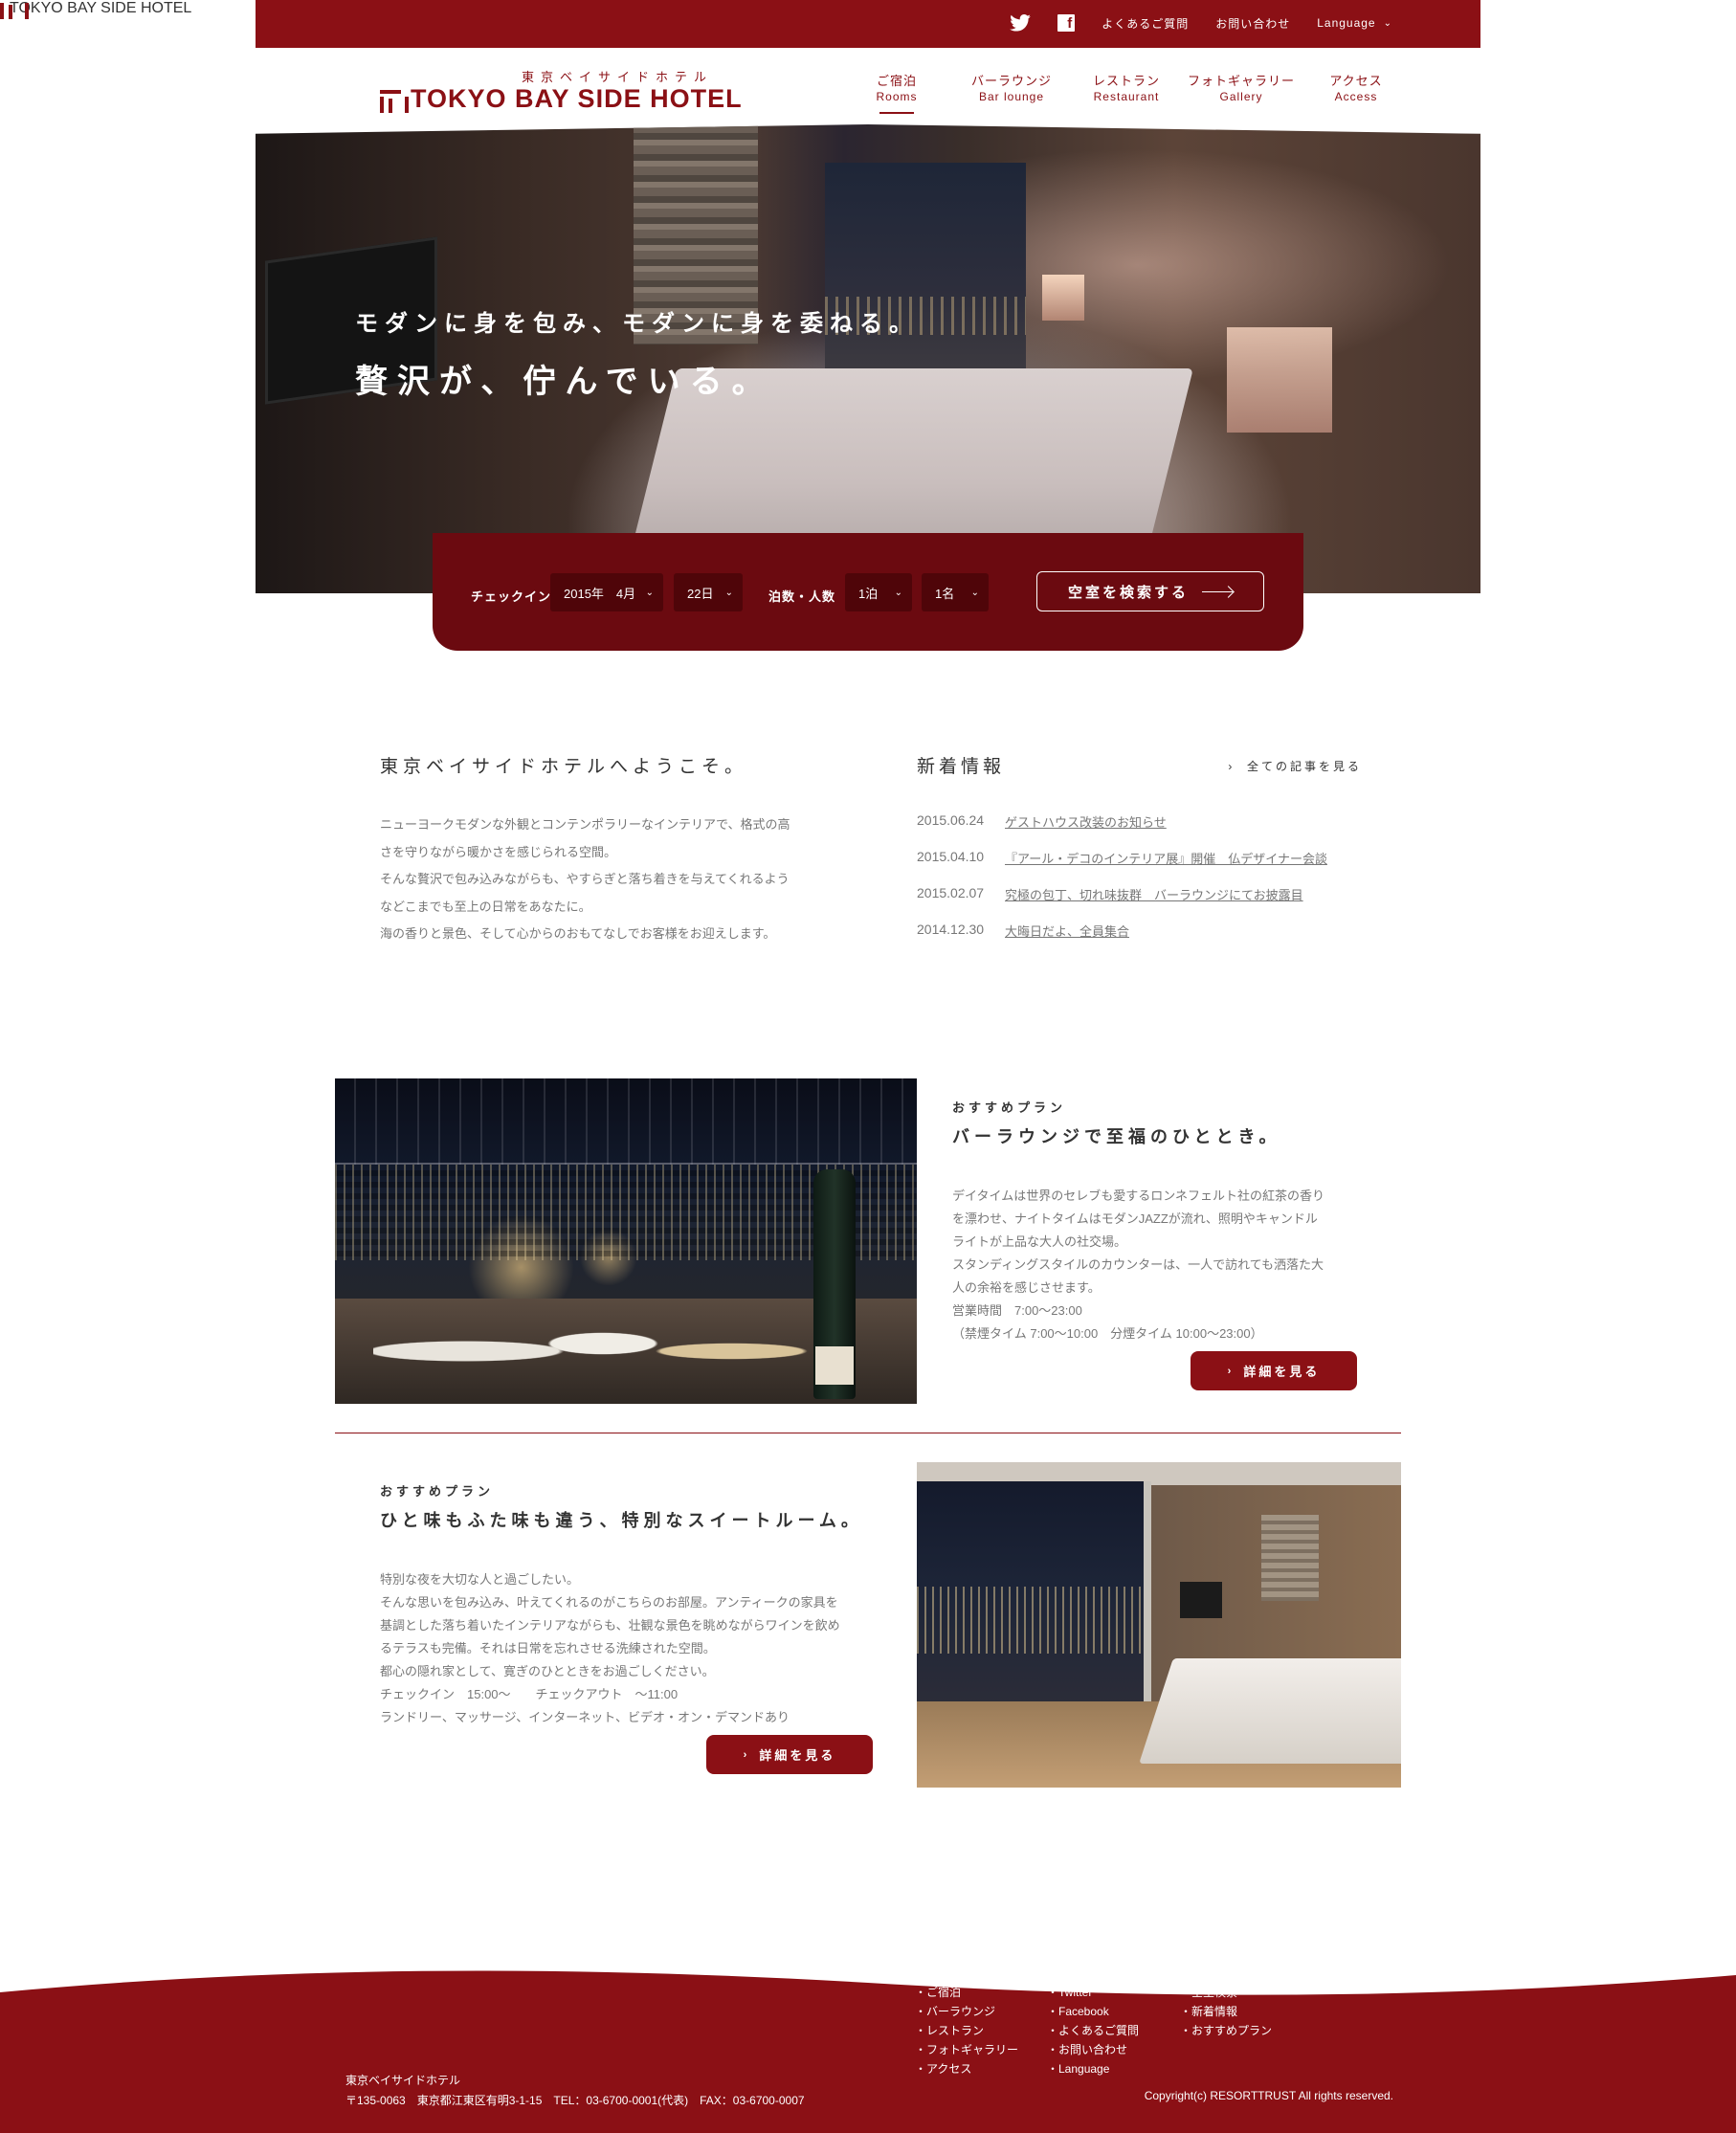  Describe the element at coordinates (966, 2011) in the screenshot. I see `footer-link: ・バーラウンジ` at that location.